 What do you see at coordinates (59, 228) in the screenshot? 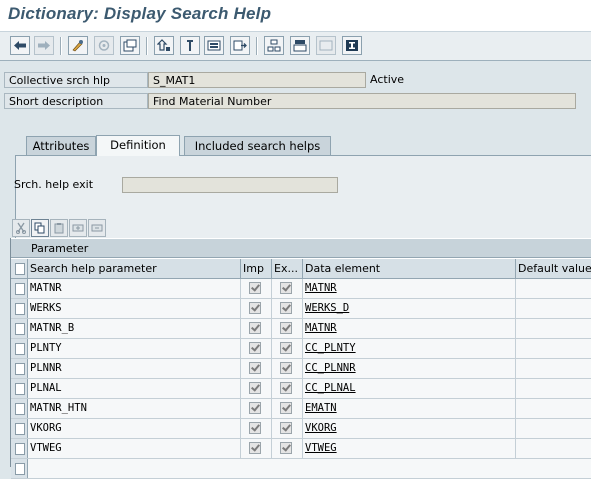
I see `paste-icon` at bounding box center [59, 228].